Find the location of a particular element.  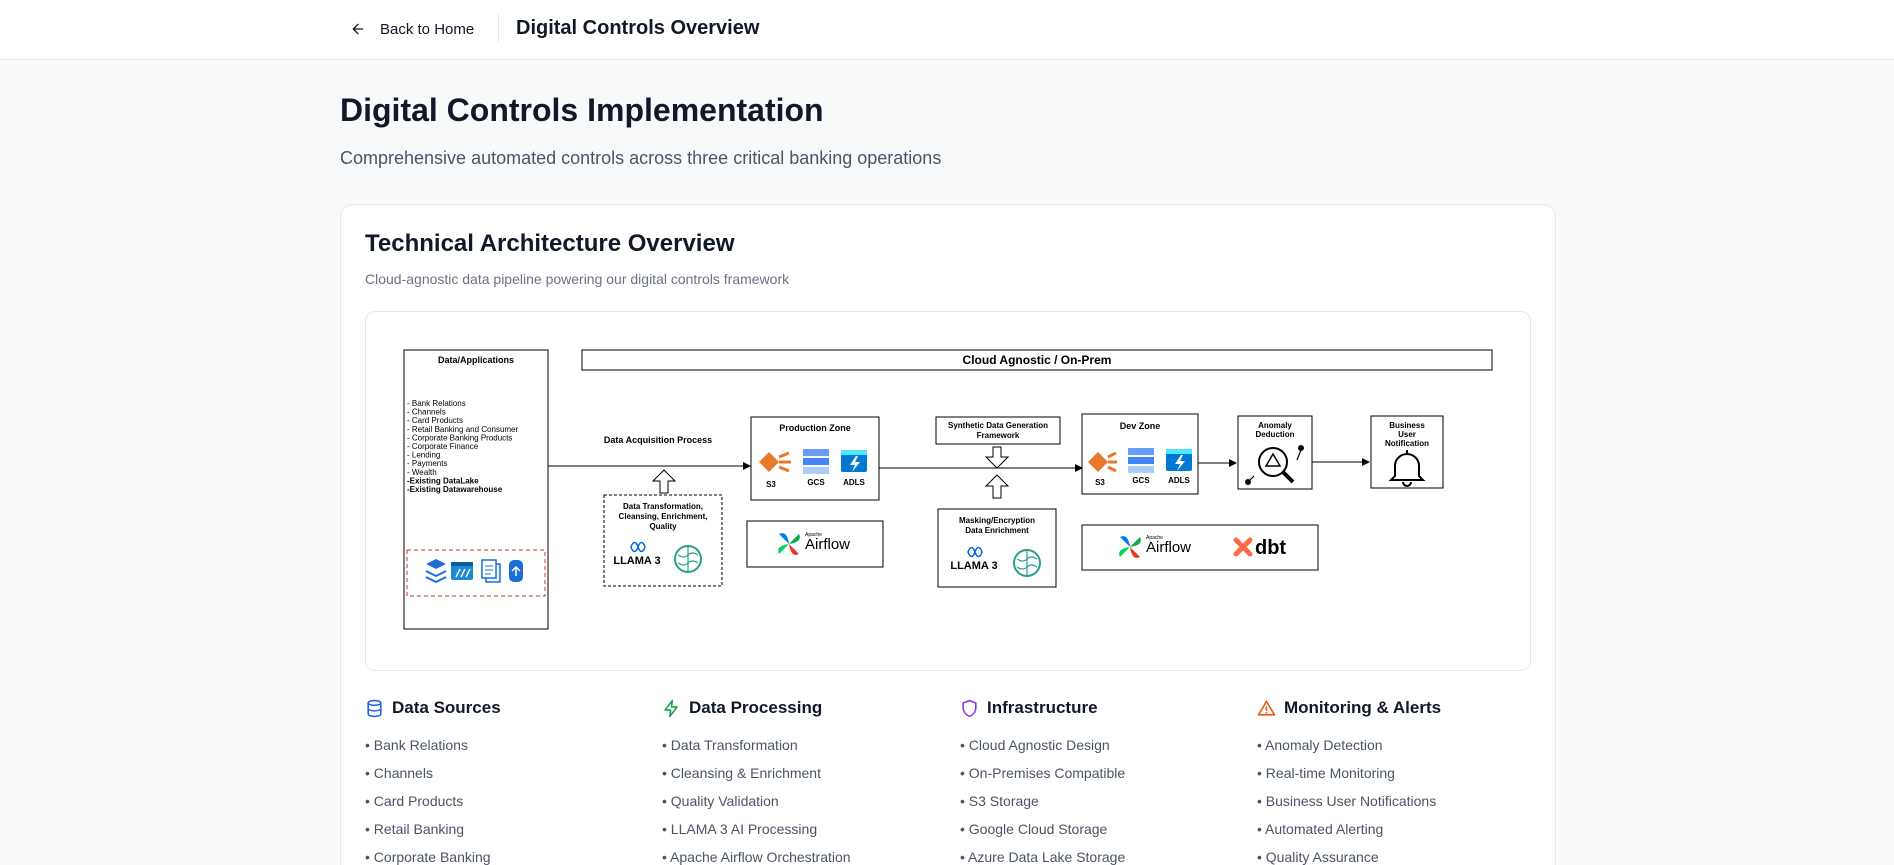

top-bar-title: Digital Controls Overview is located at coordinates (638, 28).